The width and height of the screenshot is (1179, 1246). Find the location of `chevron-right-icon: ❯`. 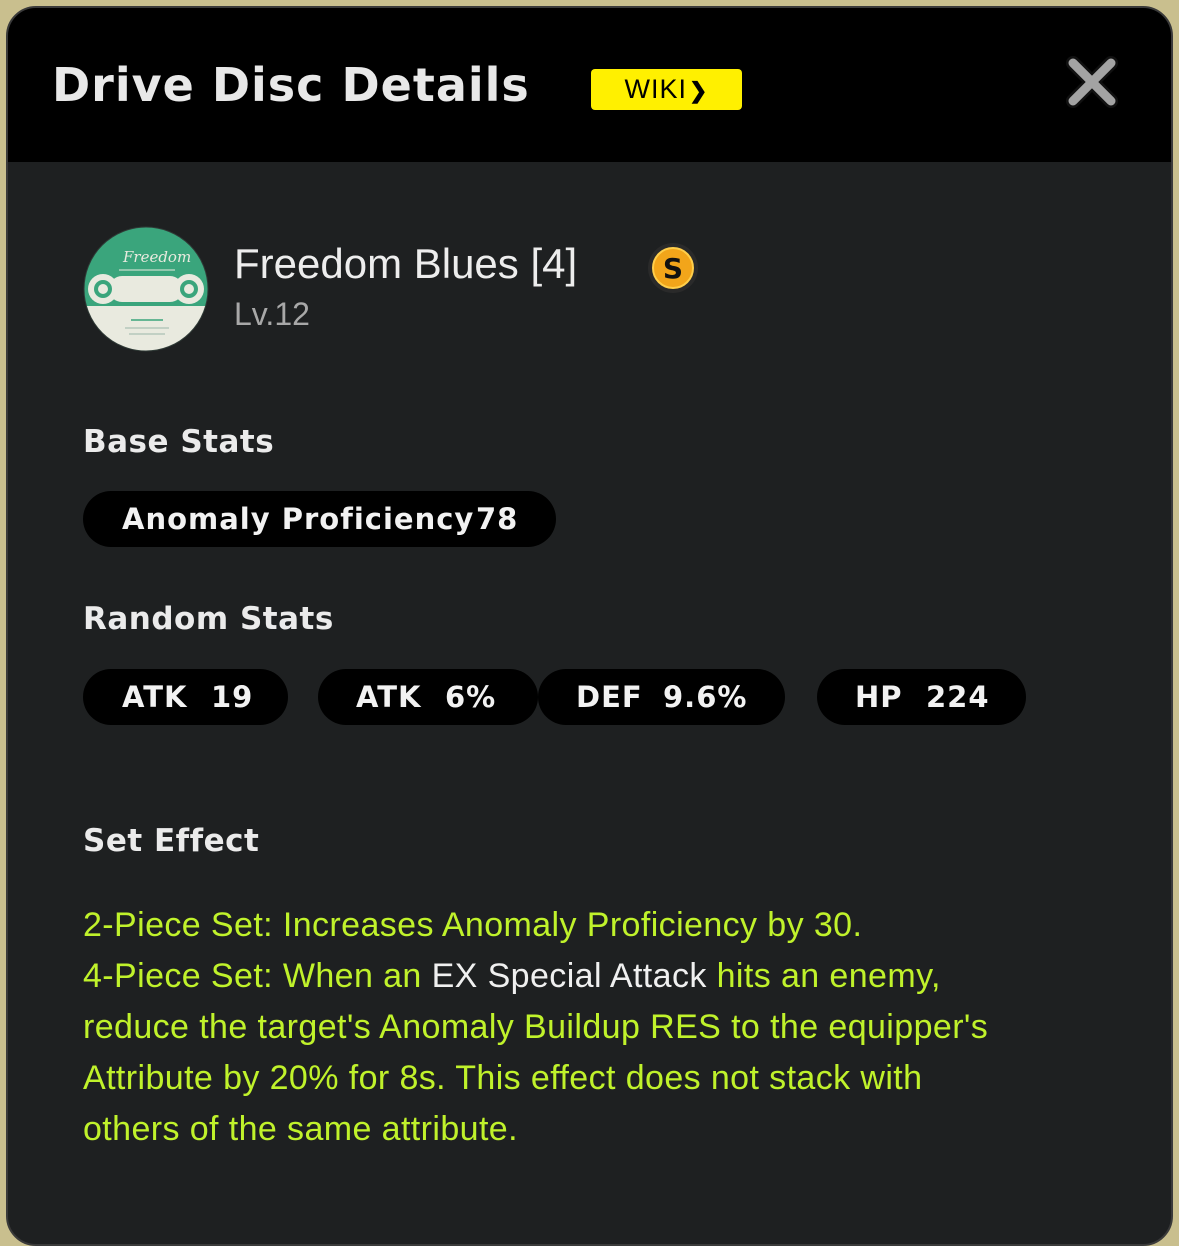

chevron-right-icon: ❯ is located at coordinates (699, 90).